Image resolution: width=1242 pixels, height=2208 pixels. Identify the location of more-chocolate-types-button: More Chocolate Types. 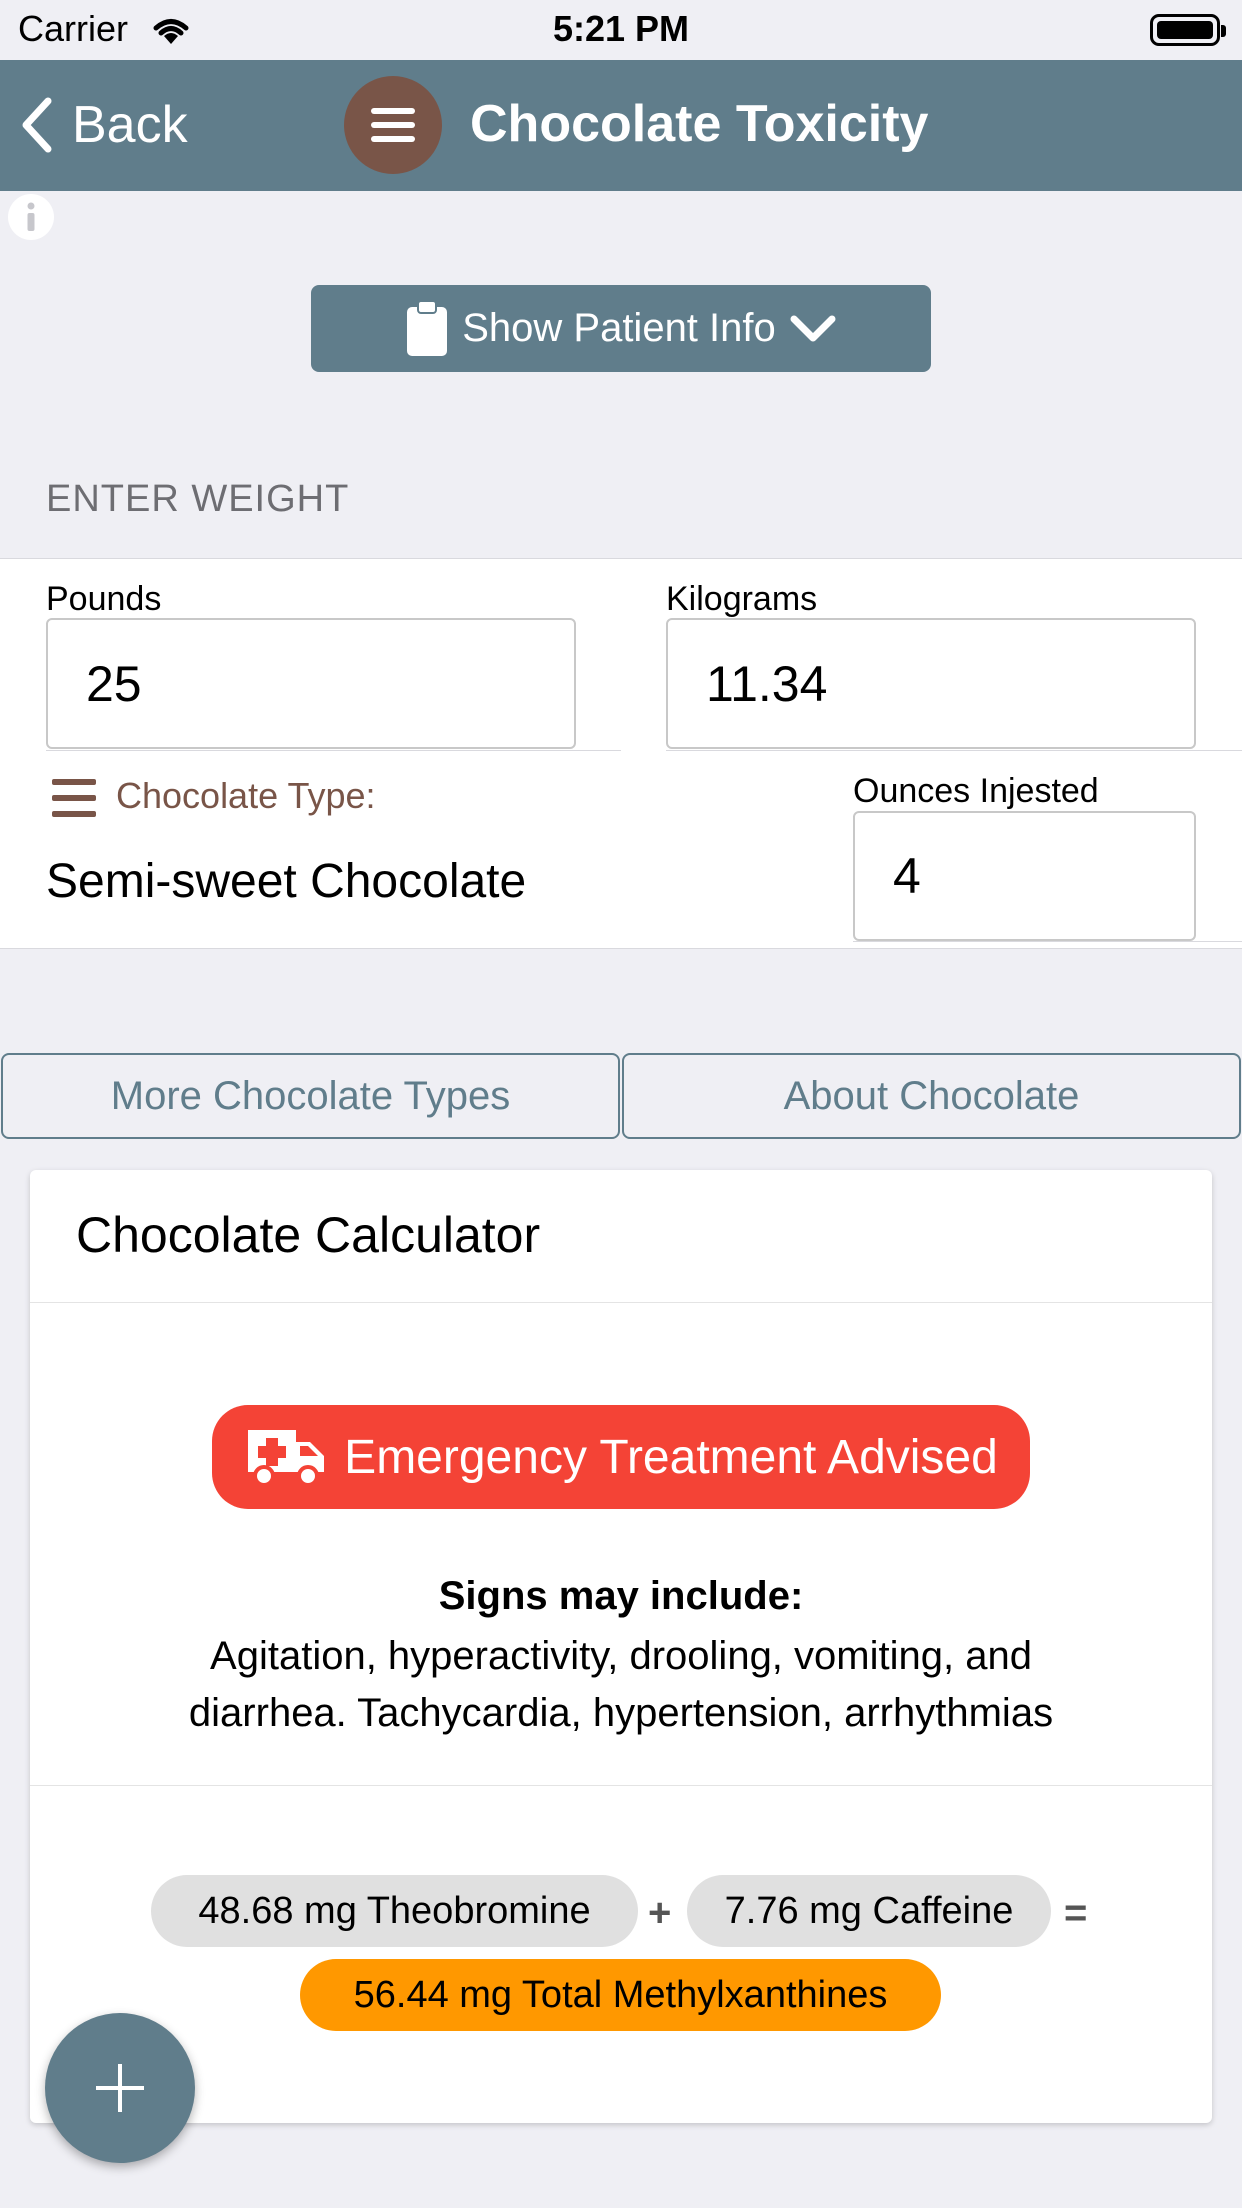
(310, 1096).